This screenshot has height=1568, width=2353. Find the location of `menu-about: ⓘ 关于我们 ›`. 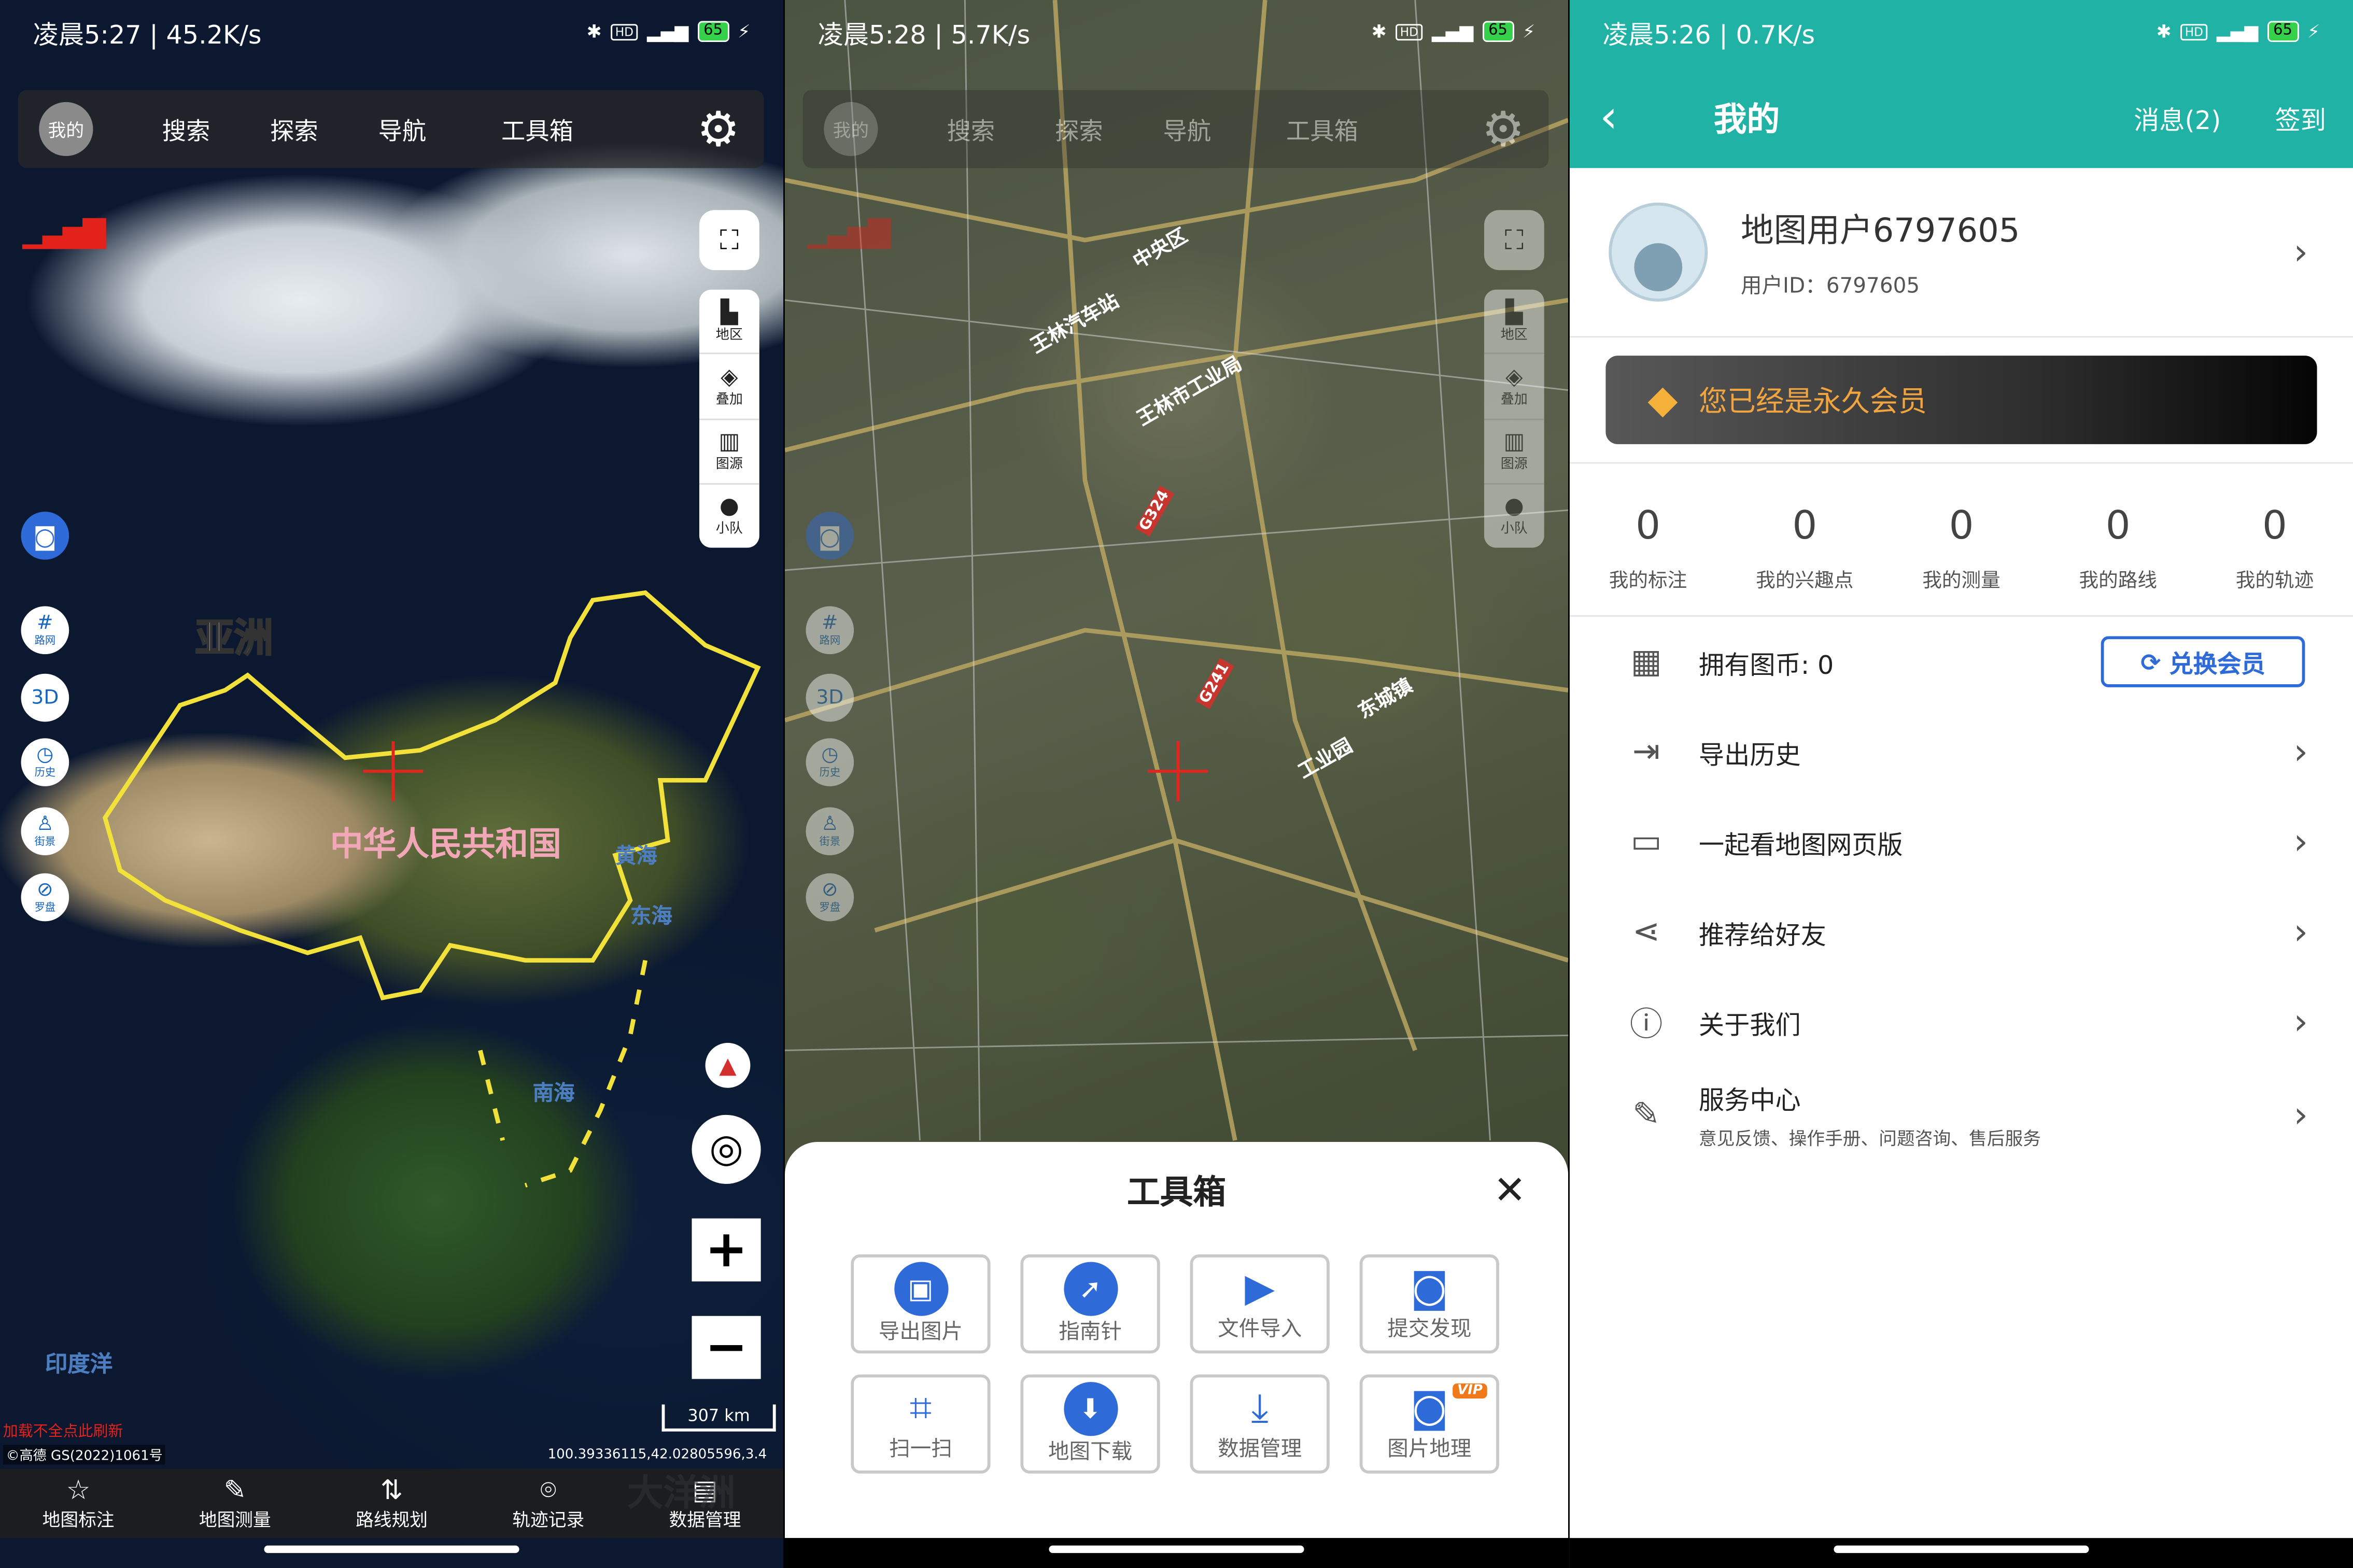

menu-about: ⓘ 关于我们 › is located at coordinates (1961, 1022).